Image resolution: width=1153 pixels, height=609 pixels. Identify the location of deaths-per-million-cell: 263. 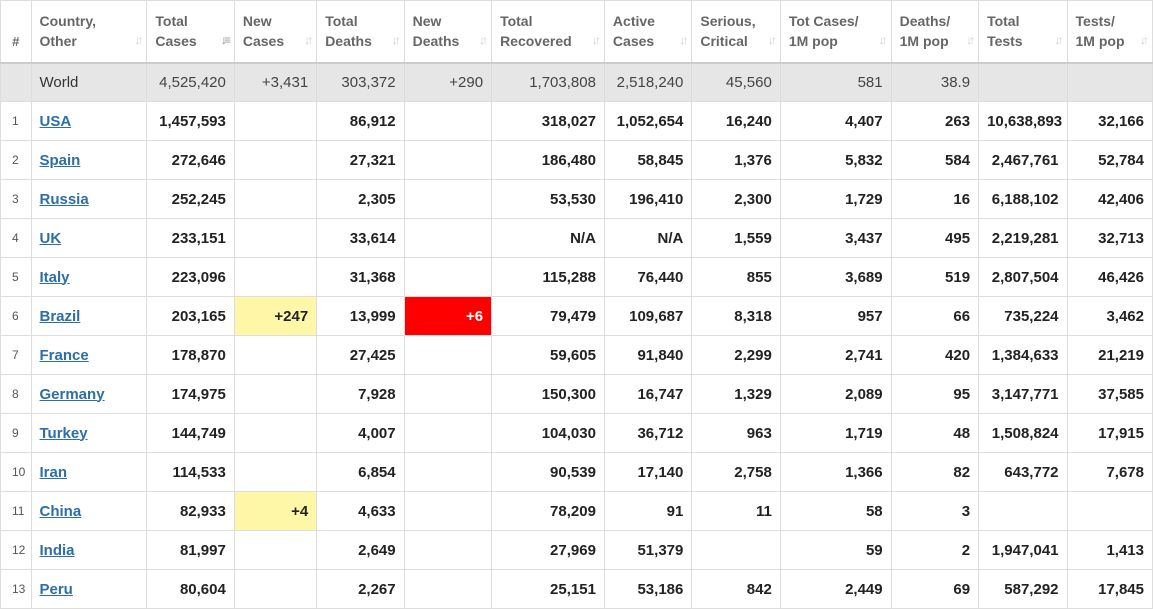
(935, 121).